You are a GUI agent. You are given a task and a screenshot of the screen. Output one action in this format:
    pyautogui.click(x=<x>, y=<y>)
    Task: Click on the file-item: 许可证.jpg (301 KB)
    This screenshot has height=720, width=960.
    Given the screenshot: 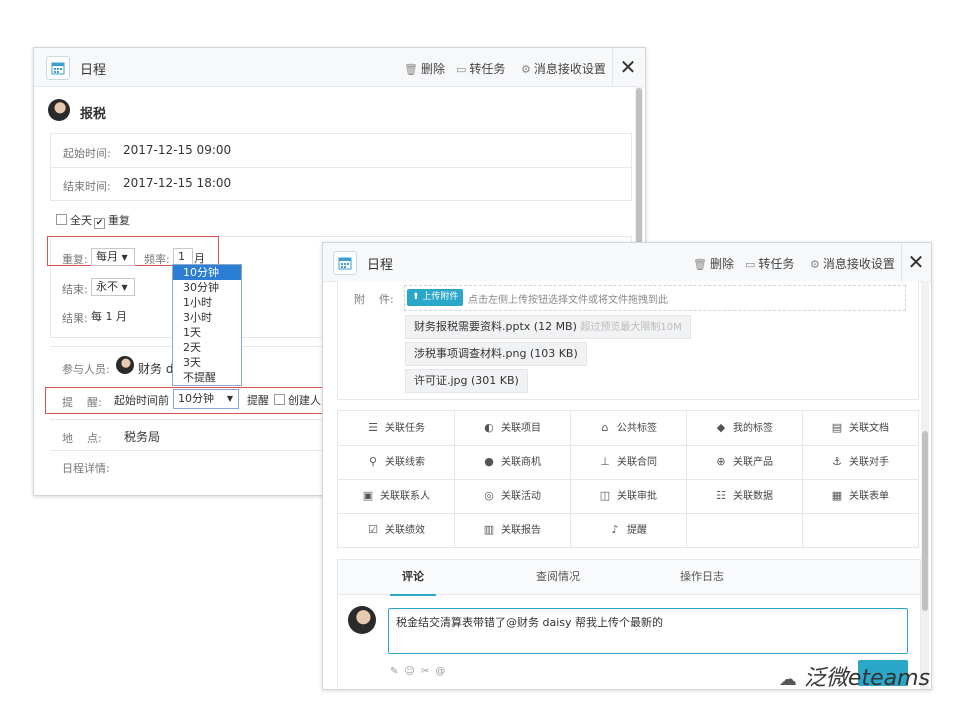 What is the action you would take?
    pyautogui.click(x=466, y=381)
    